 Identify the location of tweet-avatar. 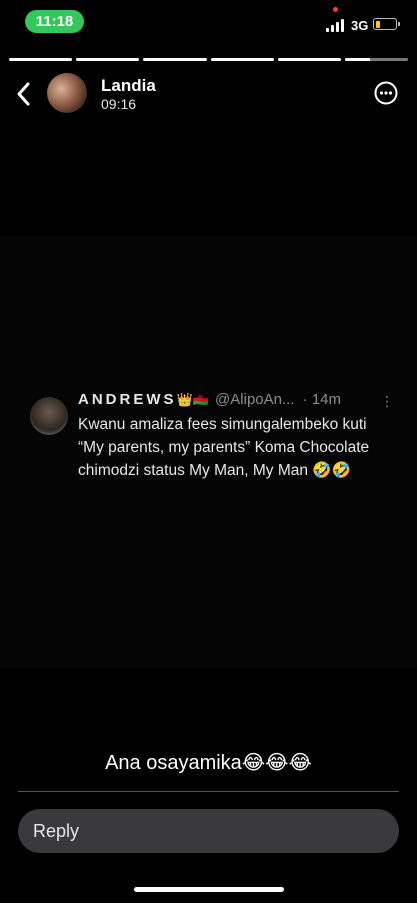
(49, 416).